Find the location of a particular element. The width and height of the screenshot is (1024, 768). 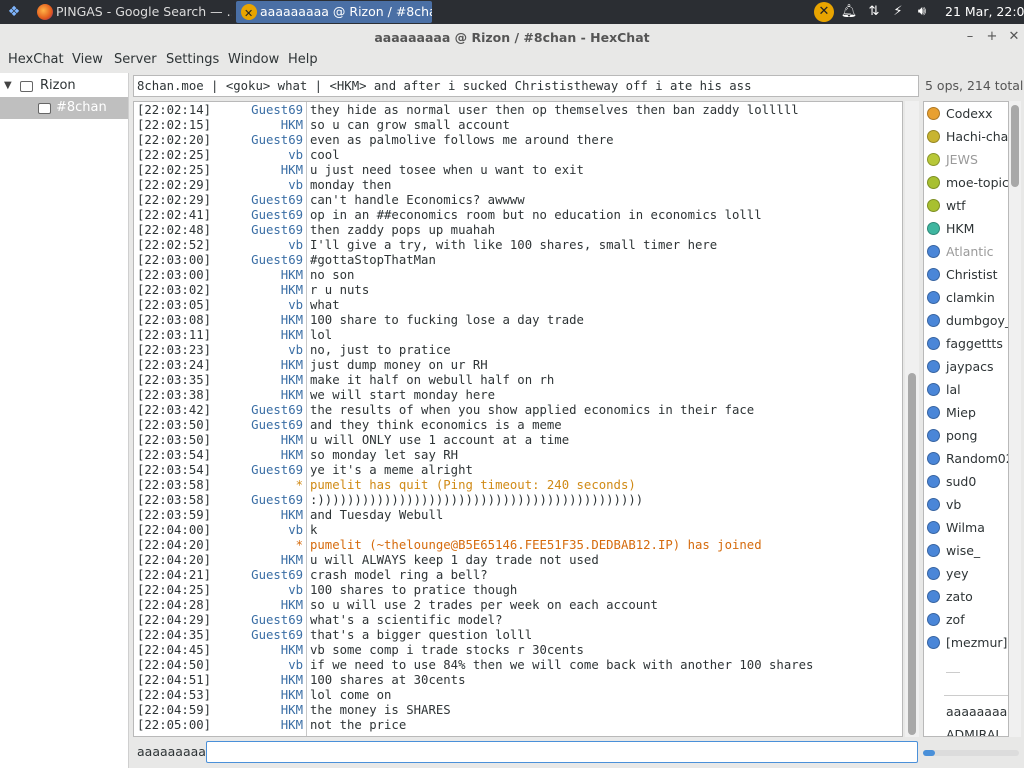

menu-help: Help is located at coordinates (303, 59).